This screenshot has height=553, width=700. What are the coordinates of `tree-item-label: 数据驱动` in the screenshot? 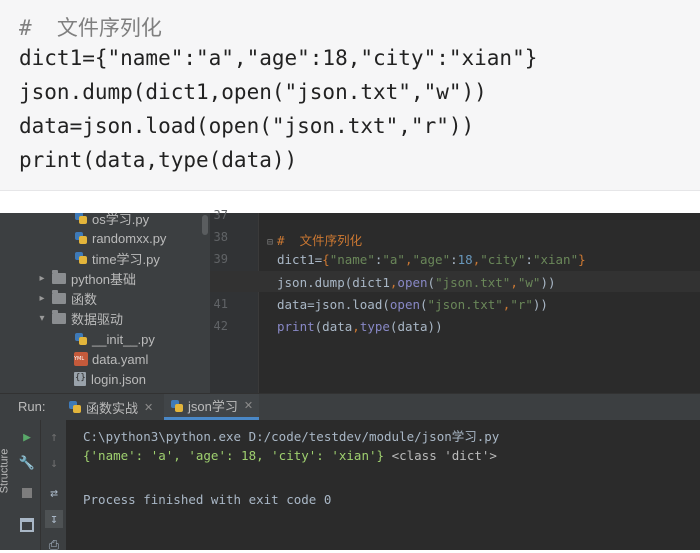 It's located at (97, 319).